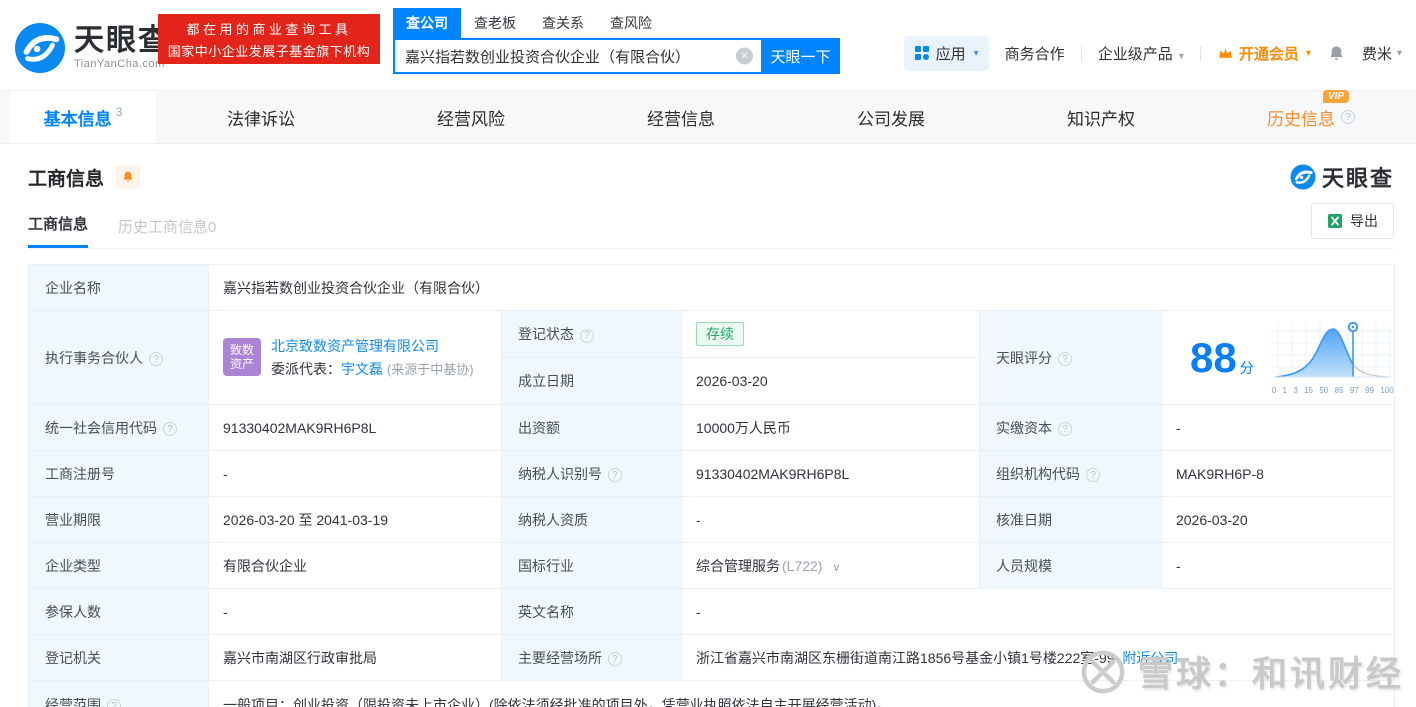  What do you see at coordinates (122, 40) in the screenshot?
I see `logo-text: 天眼查` at bounding box center [122, 40].